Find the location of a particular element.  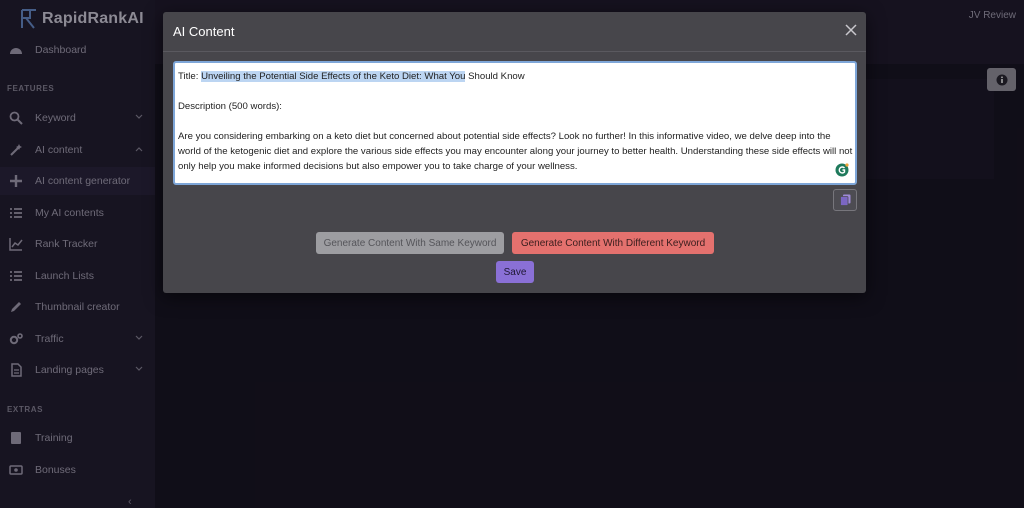

copy-icon is located at coordinates (844, 200).